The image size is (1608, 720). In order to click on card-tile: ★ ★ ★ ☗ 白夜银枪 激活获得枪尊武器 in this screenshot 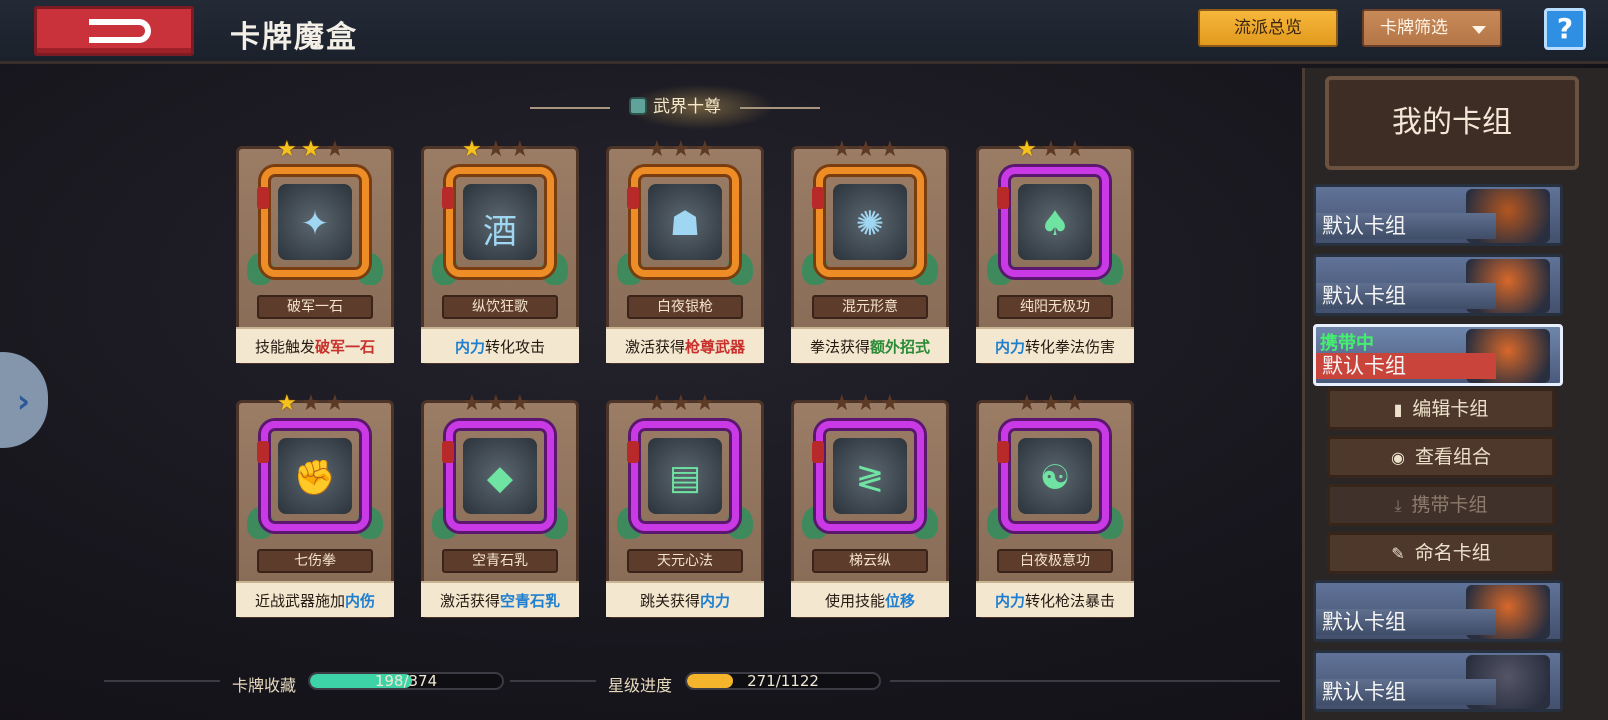, I will do `click(685, 250)`.